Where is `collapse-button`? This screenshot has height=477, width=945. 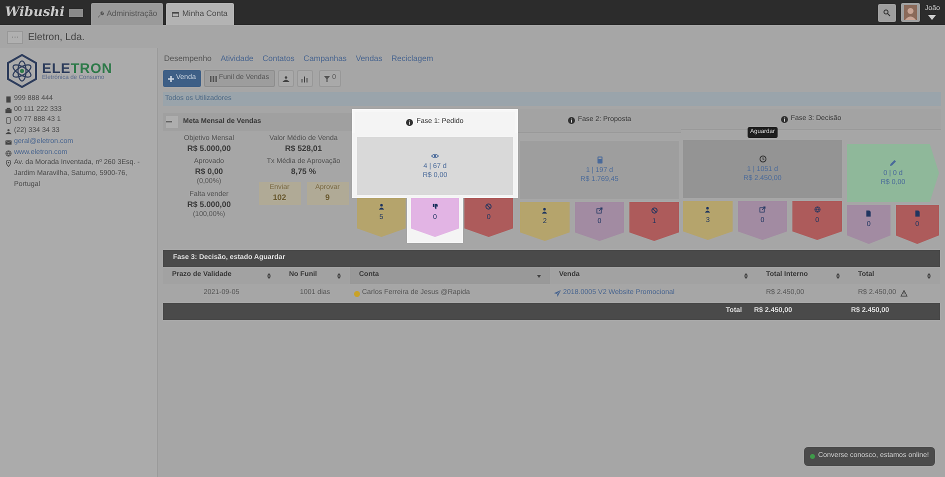
collapse-button is located at coordinates (172, 122).